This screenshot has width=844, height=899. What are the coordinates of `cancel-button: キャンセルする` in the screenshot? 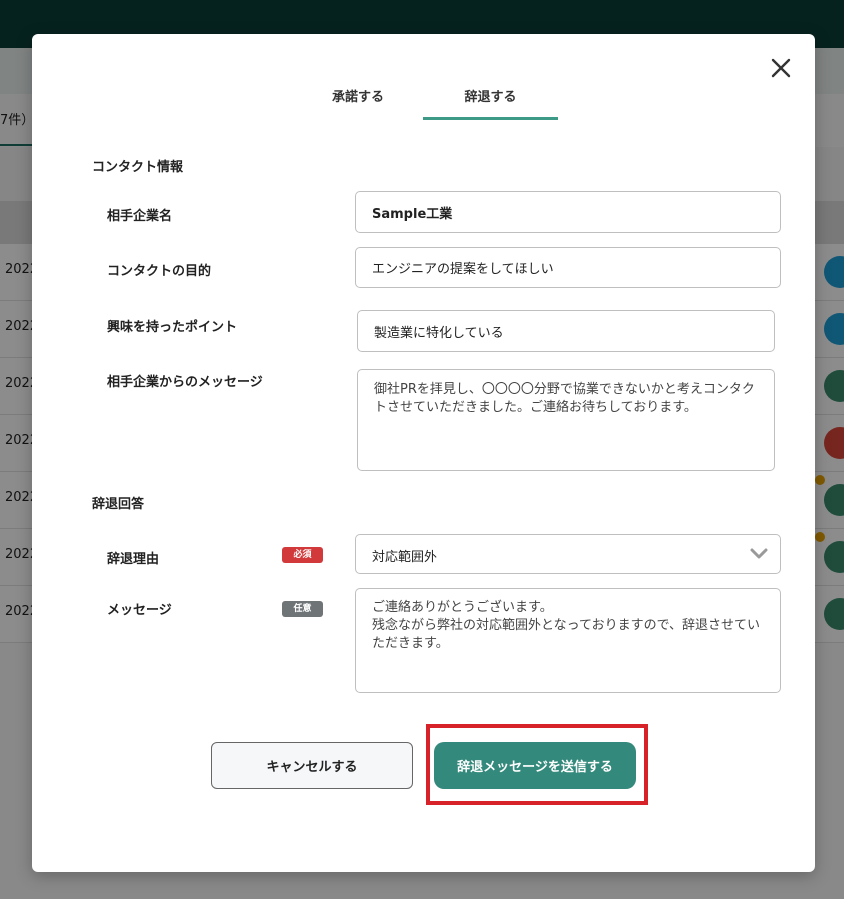 It's located at (312, 765).